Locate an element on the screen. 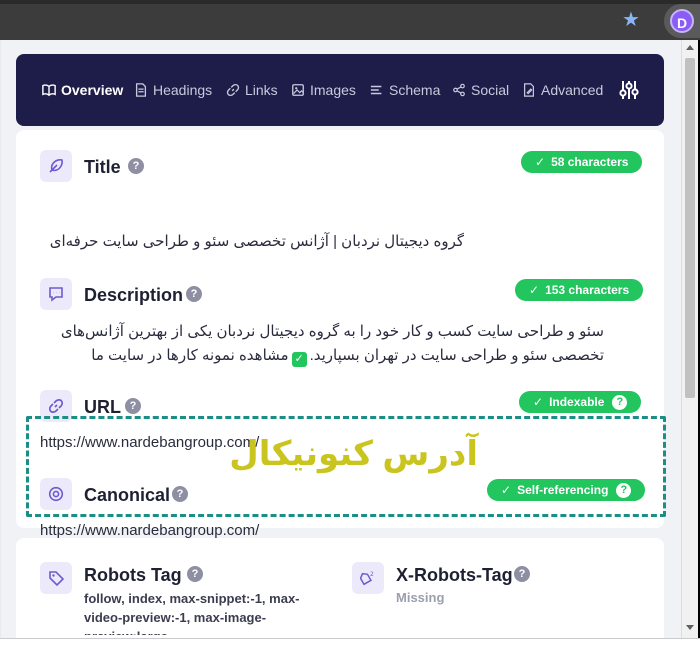  x-robots-value: Missing is located at coordinates (420, 597).